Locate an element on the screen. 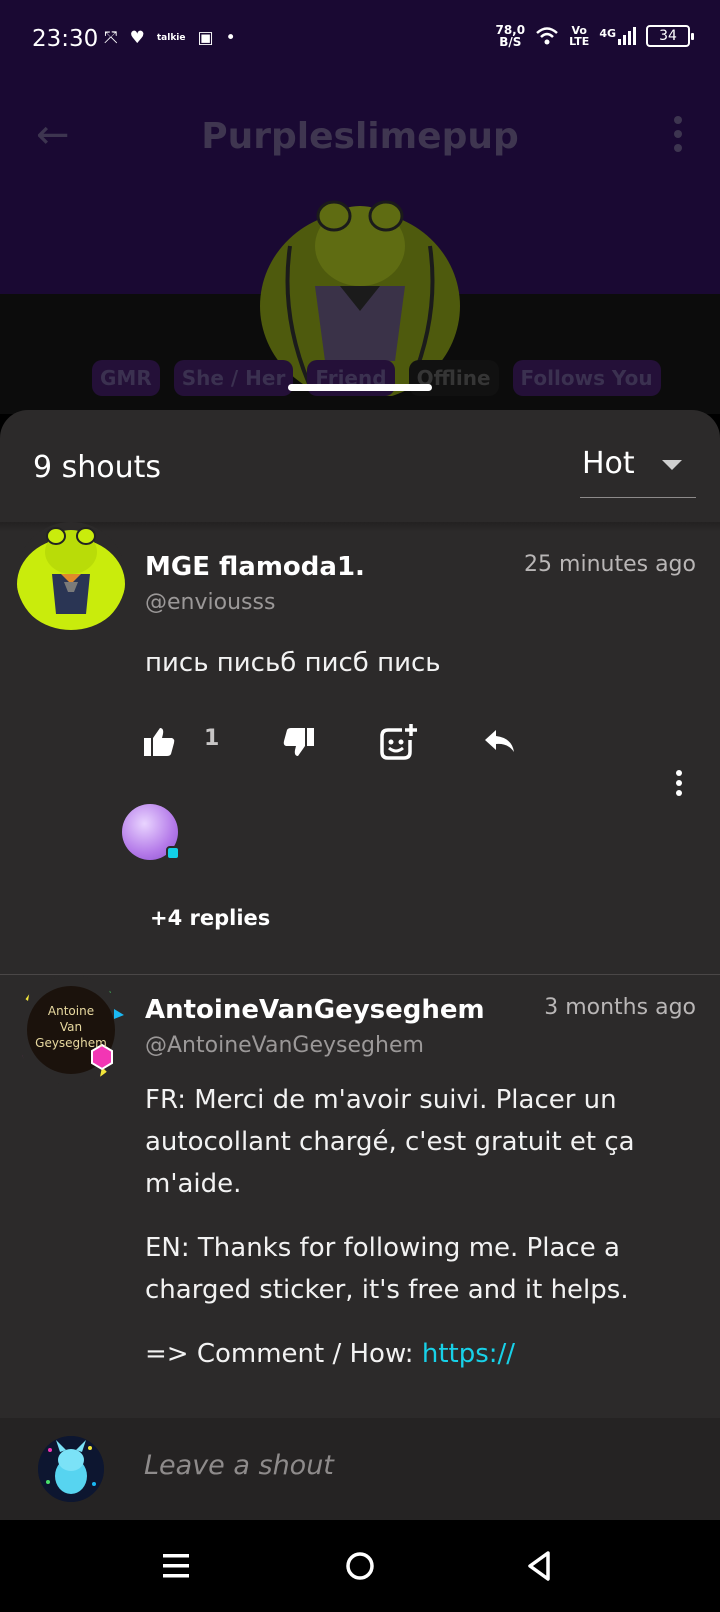 The image size is (720, 1612). sheet-header: 9 shouts Hot is located at coordinates (360, 466).